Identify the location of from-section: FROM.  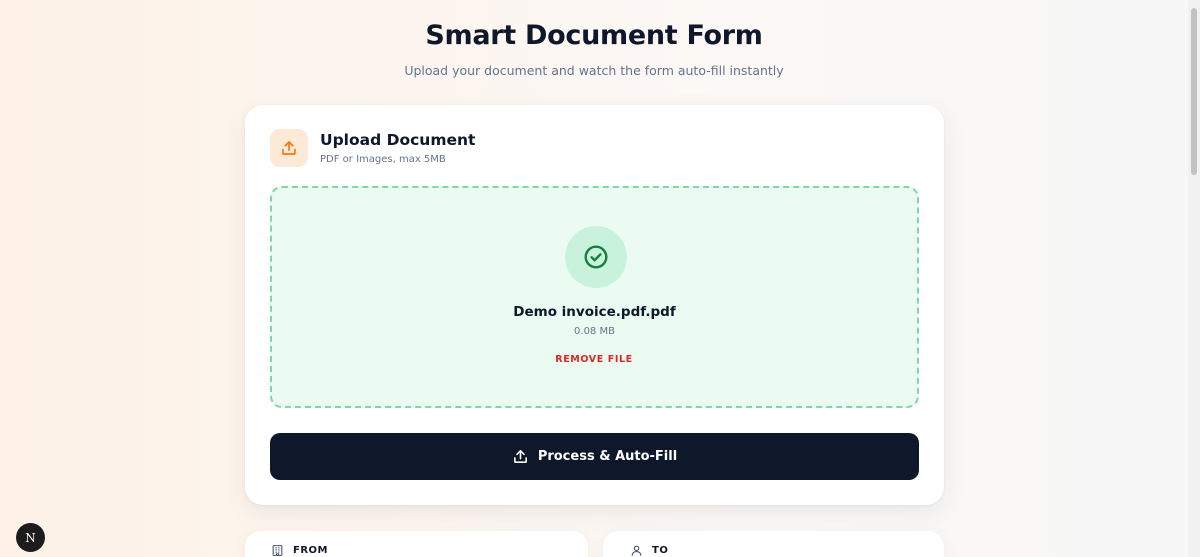
(416, 544).